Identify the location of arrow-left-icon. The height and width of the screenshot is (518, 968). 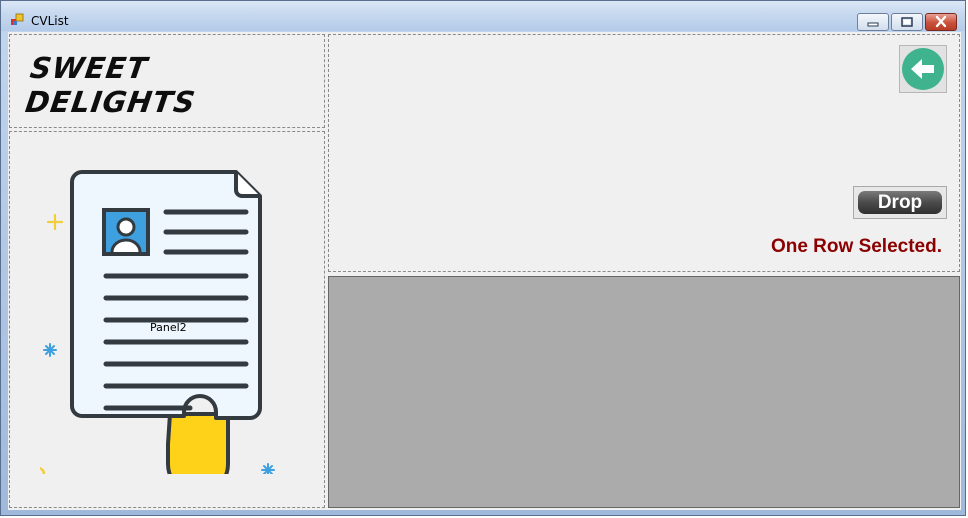
(923, 69).